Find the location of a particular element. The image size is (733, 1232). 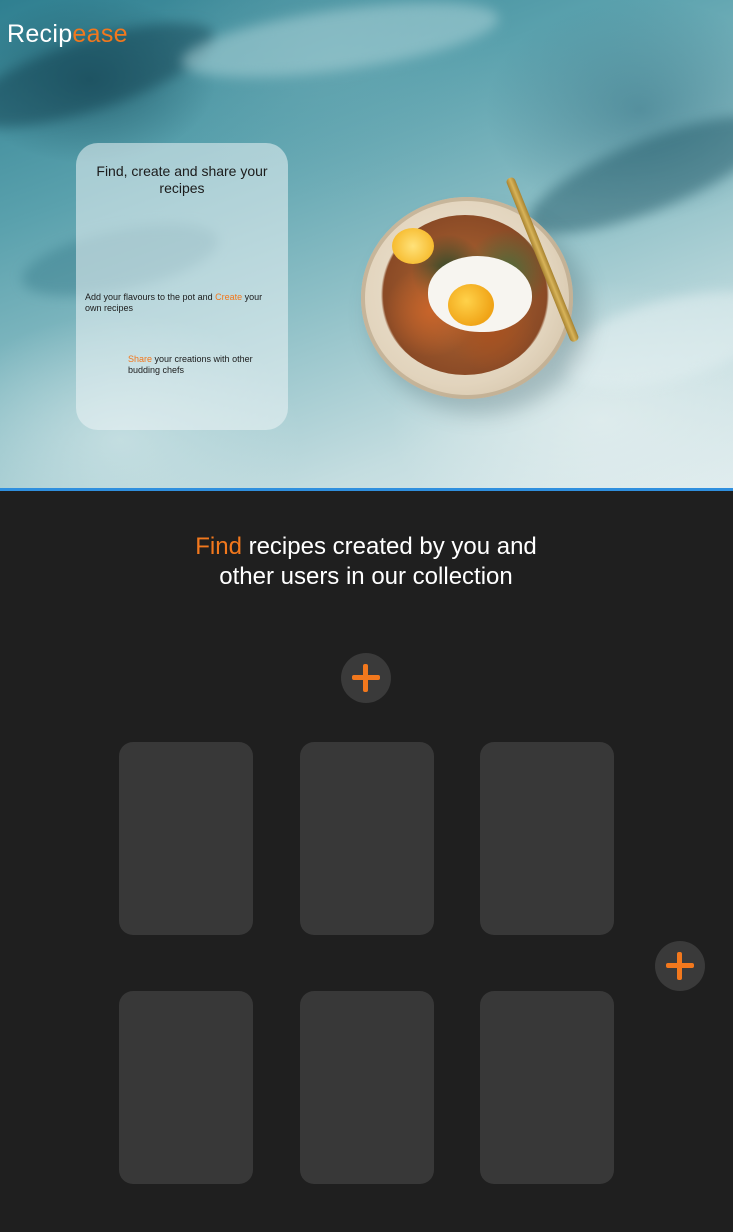

add-recipe-button is located at coordinates (366, 678).